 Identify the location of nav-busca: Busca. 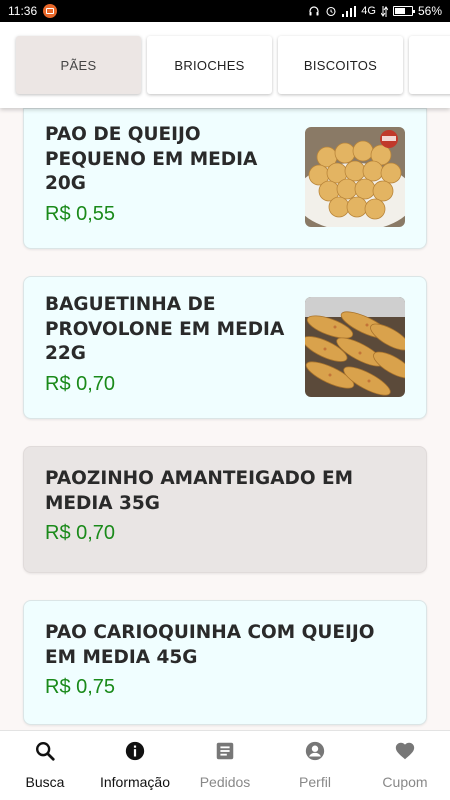
(45, 765).